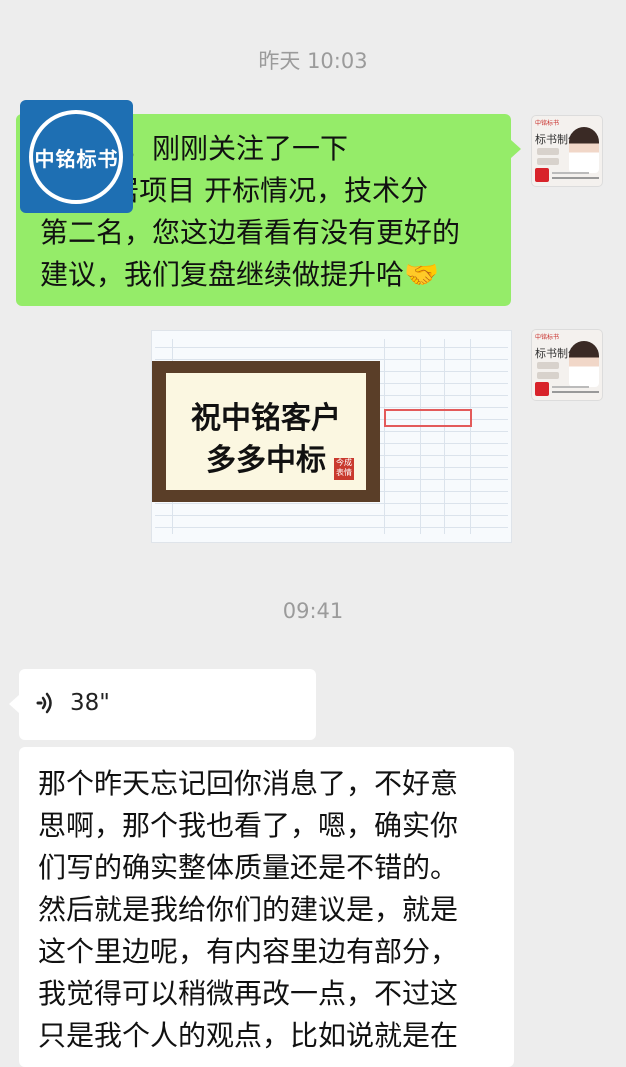 This screenshot has height=1067, width=626. What do you see at coordinates (90, 703) in the screenshot?
I see `voice-duration: 38"` at bounding box center [90, 703].